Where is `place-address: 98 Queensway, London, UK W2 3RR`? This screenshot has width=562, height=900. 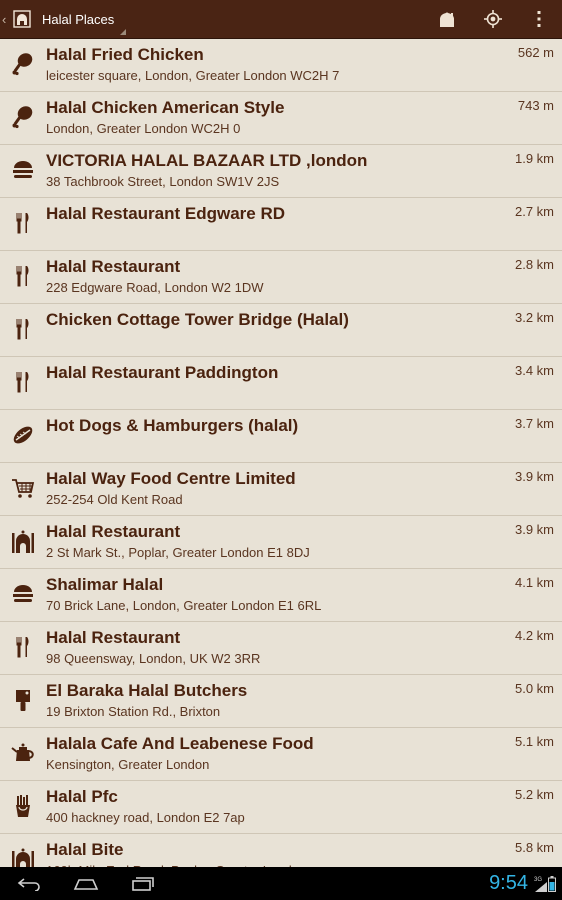
place-address: 98 Queensway, London, UK W2 3RR is located at coordinates (153, 658).